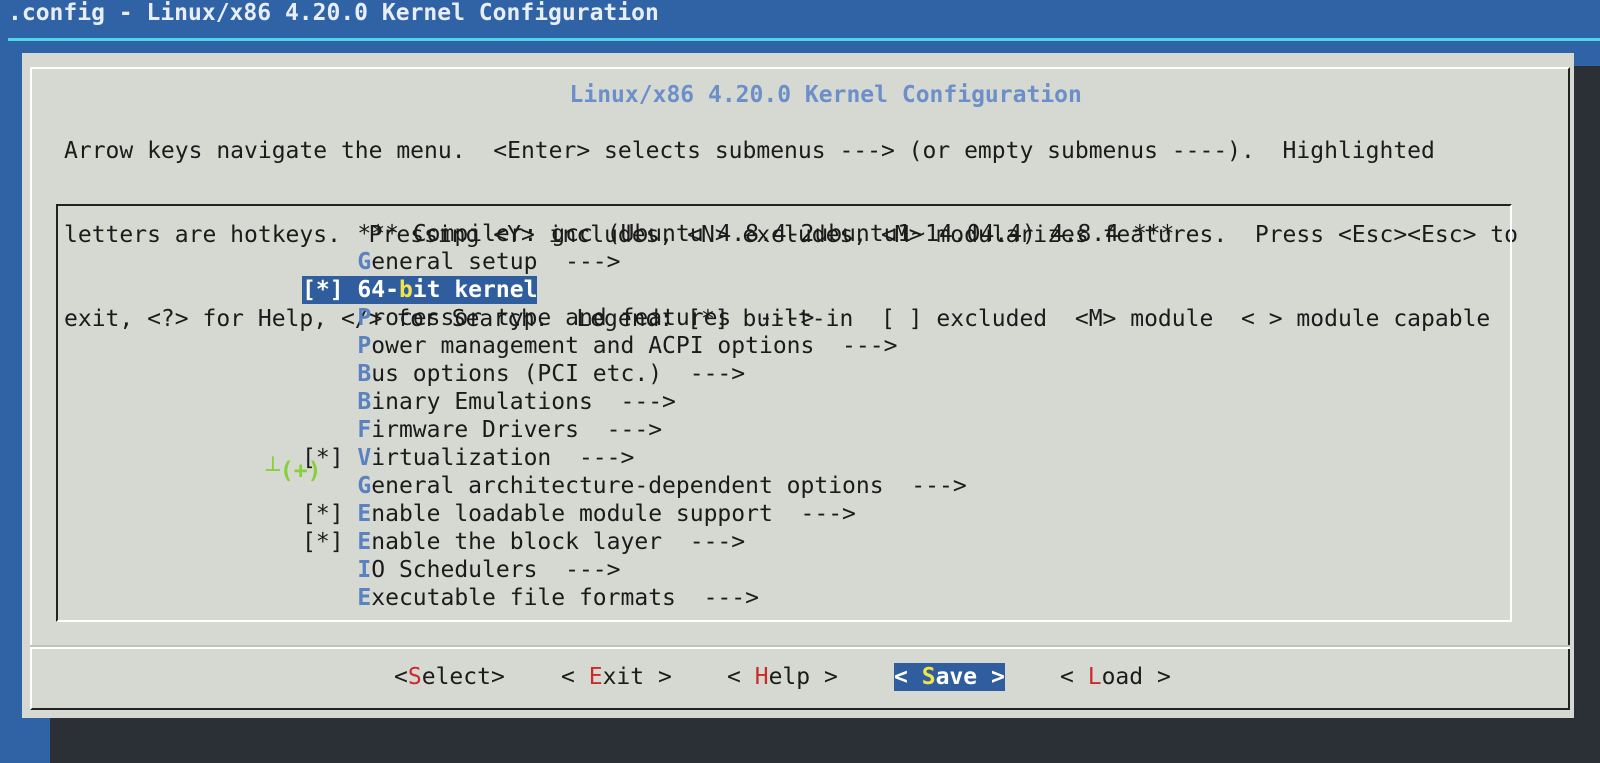 Image resolution: width=1600 pixels, height=763 pixels. What do you see at coordinates (800, 647) in the screenshot?
I see `button-separator` at bounding box center [800, 647].